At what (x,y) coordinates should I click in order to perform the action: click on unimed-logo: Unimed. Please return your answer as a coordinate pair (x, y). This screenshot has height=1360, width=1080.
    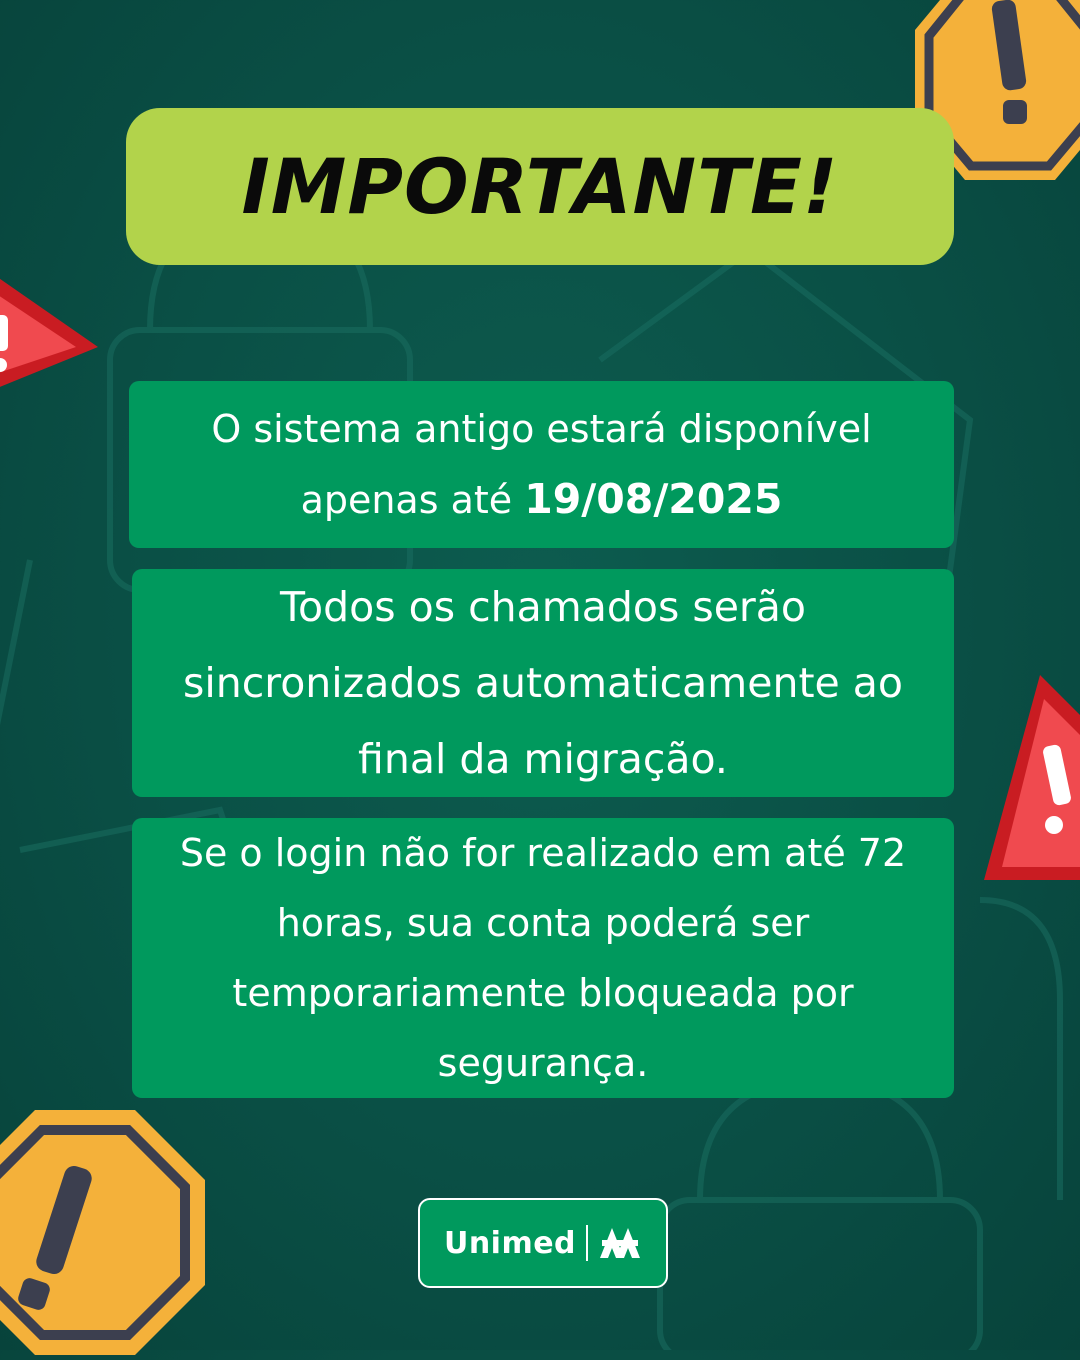
    Looking at the image, I should click on (543, 1243).